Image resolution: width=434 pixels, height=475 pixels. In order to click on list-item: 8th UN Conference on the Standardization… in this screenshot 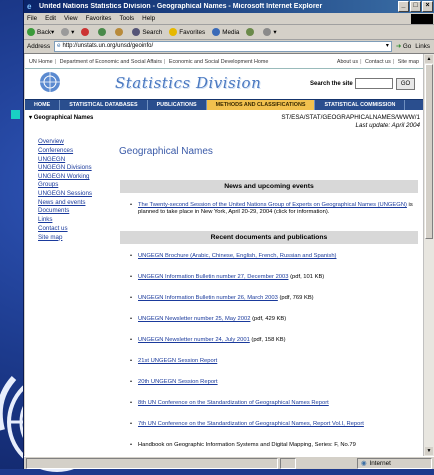, I will do `click(274, 410)`.